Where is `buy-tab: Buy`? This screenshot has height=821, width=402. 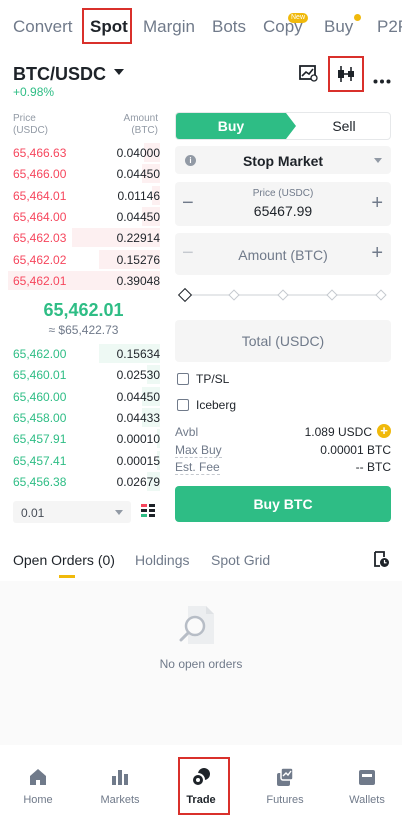 buy-tab: Buy is located at coordinates (231, 126).